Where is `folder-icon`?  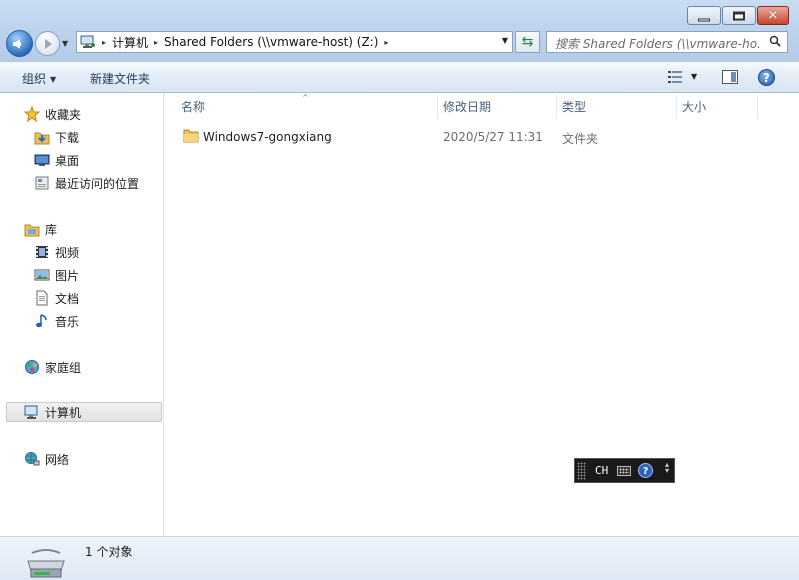
folder-icon is located at coordinates (191, 136).